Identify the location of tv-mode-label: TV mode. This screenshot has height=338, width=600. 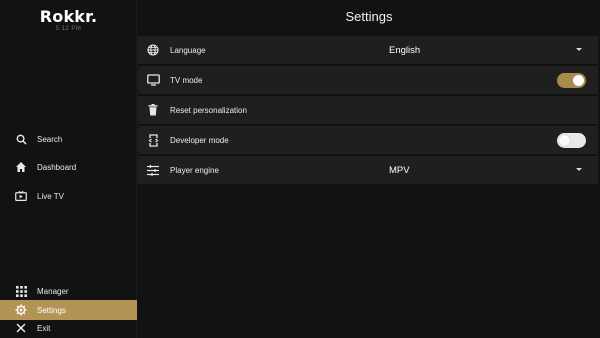
(186, 80).